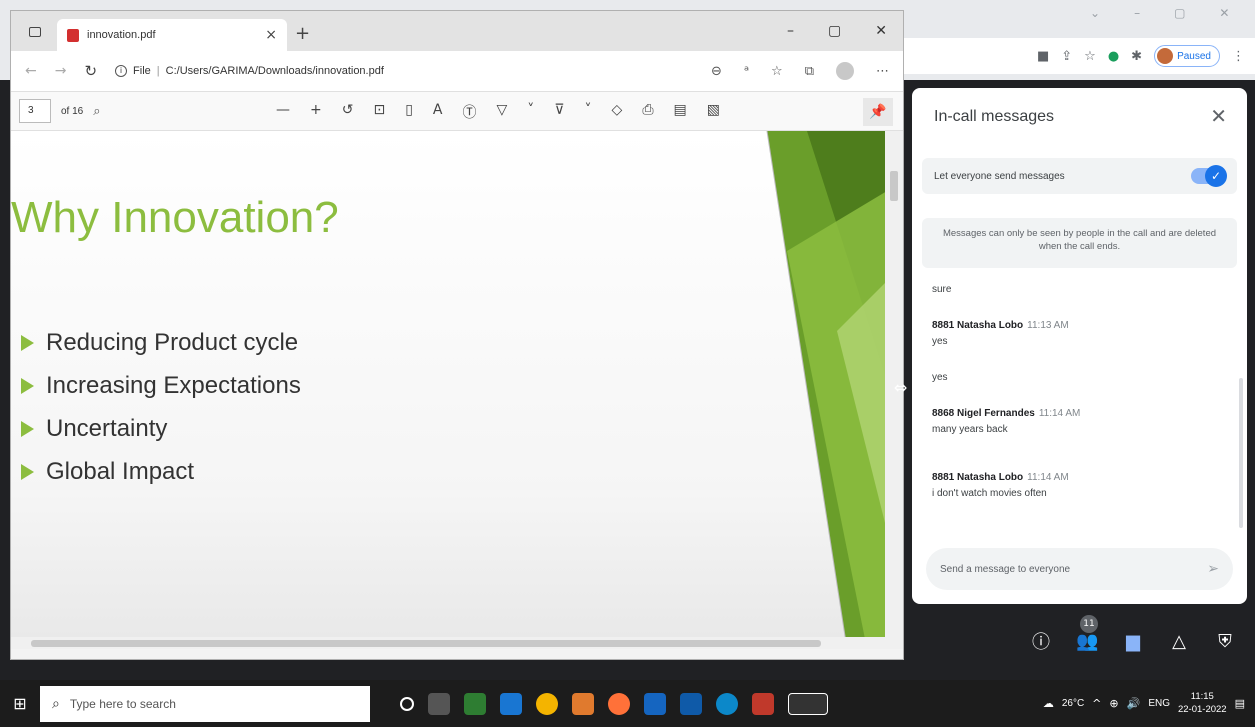 The height and width of the screenshot is (727, 1255). What do you see at coordinates (1136, 56) in the screenshot?
I see `extension-puzzle-icon: ✱` at bounding box center [1136, 56].